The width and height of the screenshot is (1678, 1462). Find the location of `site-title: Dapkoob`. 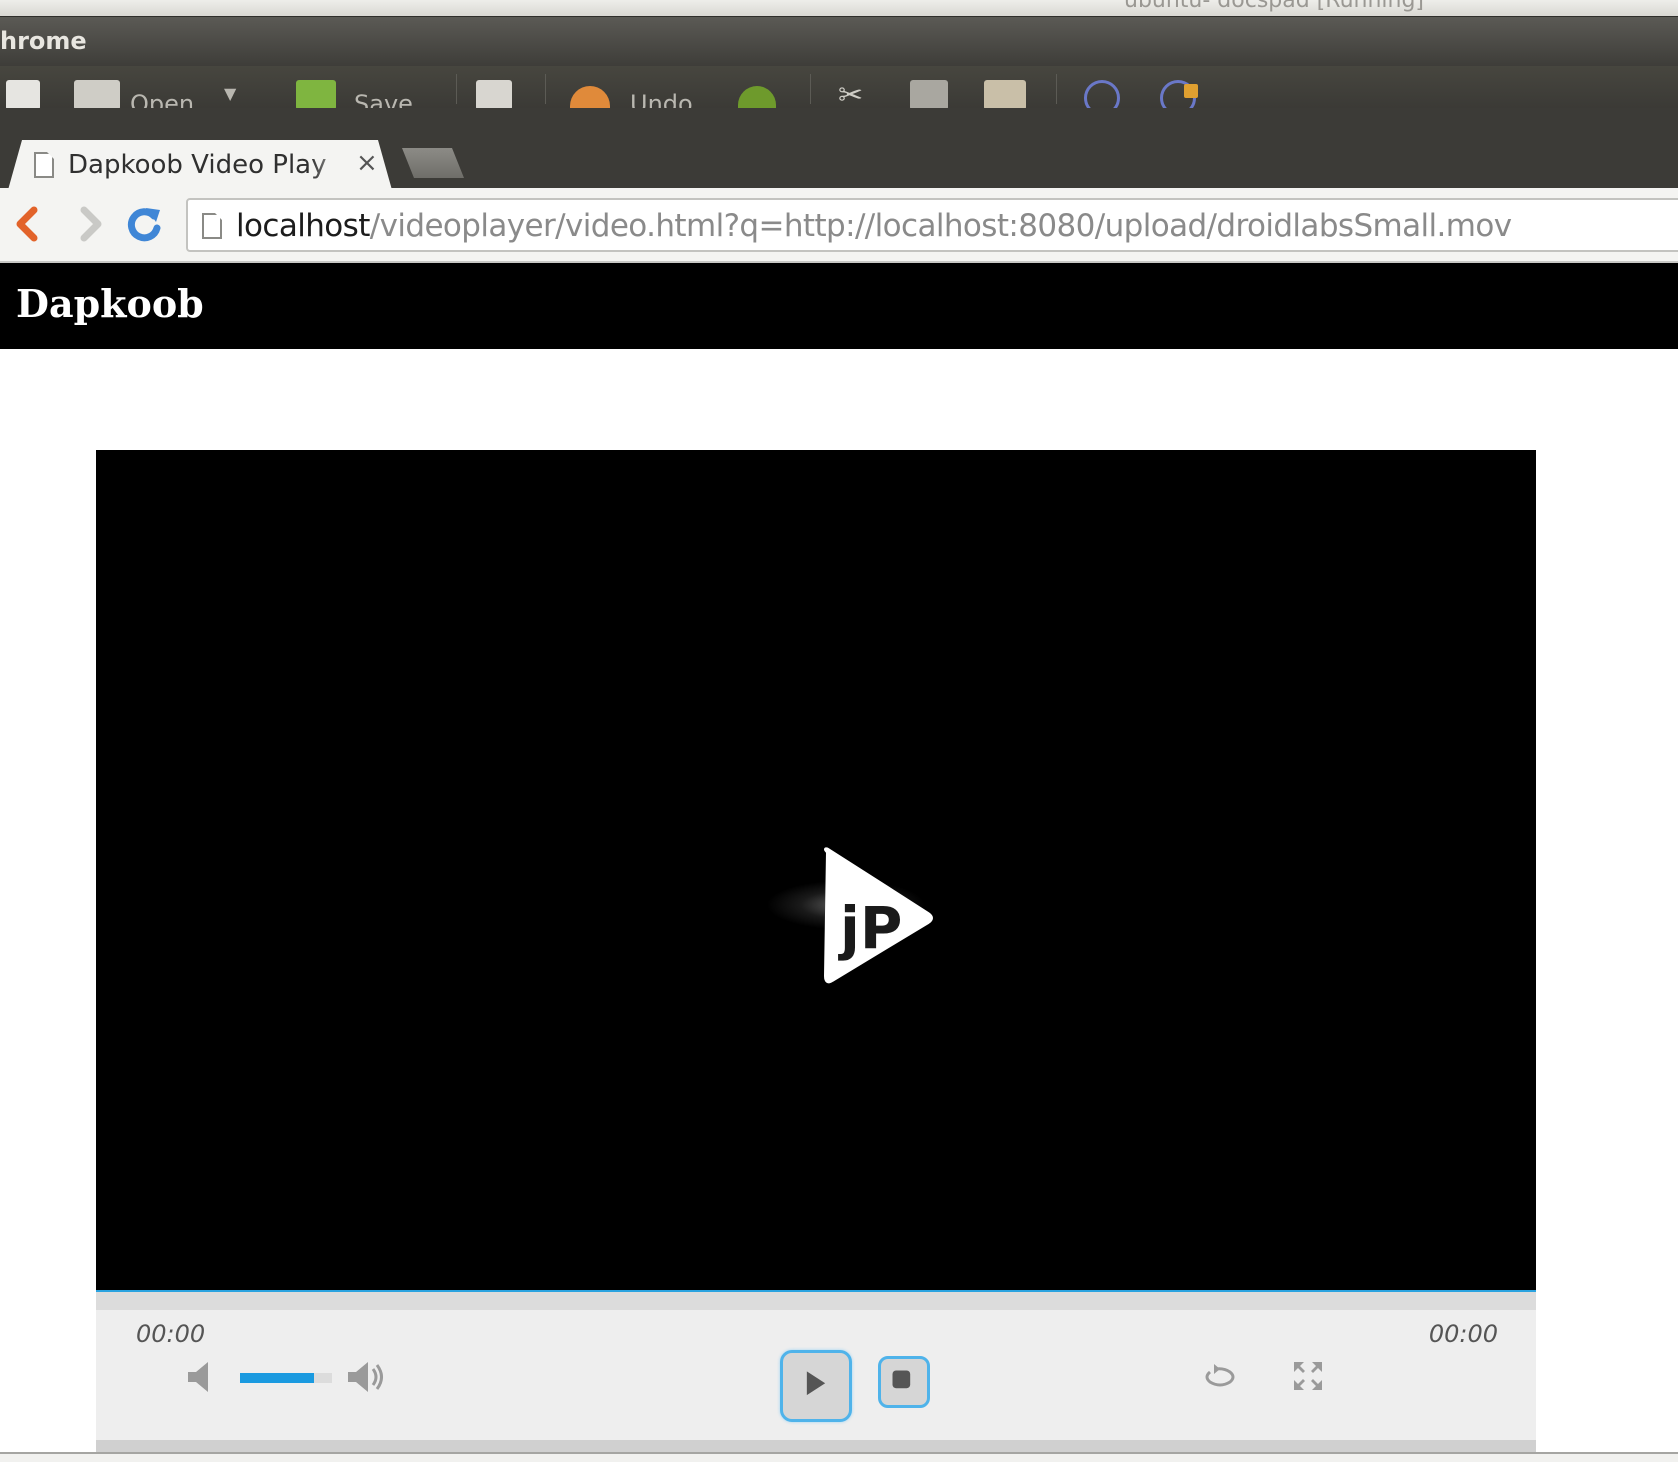

site-title: Dapkoob is located at coordinates (110, 303).